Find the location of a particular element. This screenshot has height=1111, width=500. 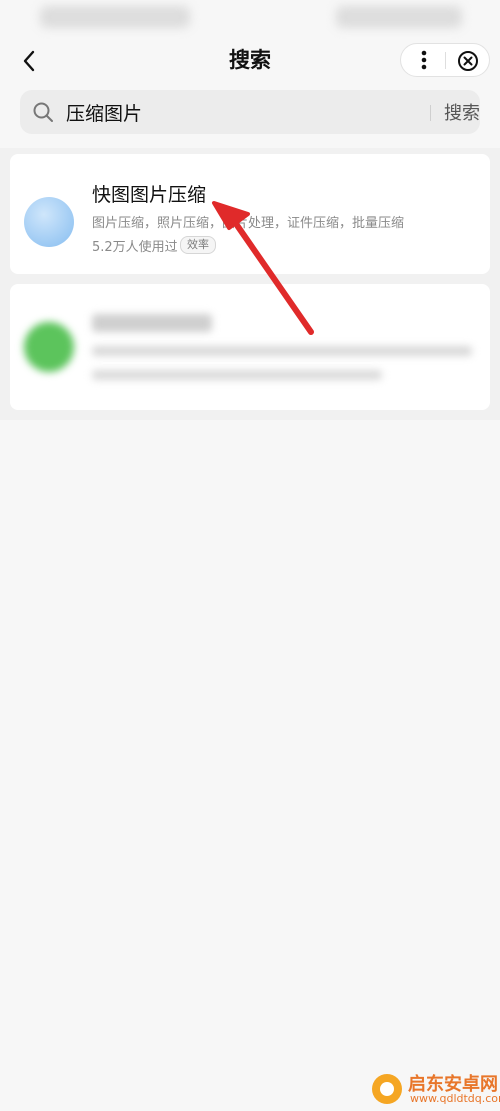

watermark: 启东安卓网 www.qdldtdq.com is located at coordinates (436, 1089).